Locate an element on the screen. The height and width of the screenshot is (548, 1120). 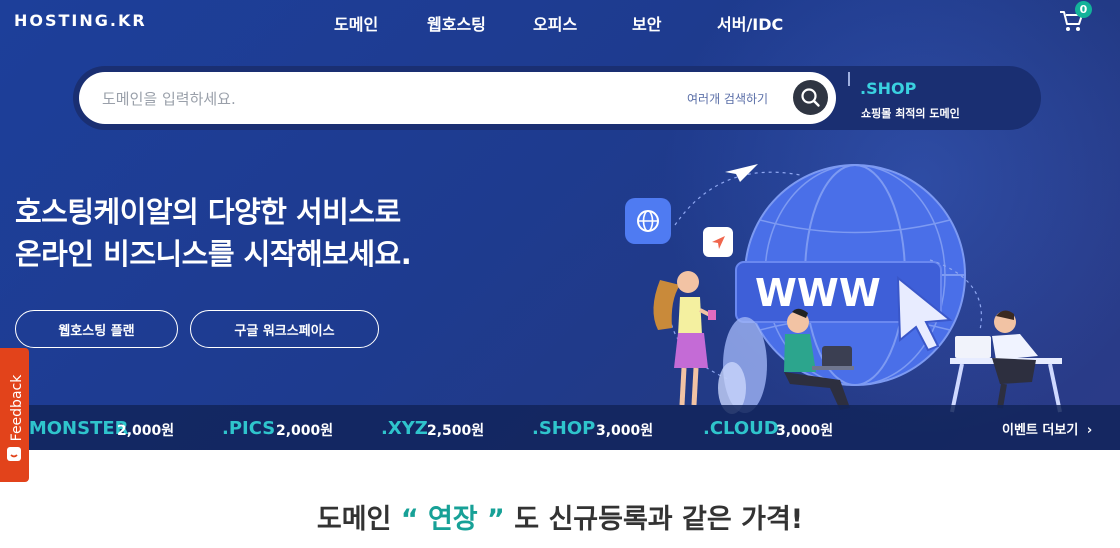
ticker-tld: .MONSTER is located at coordinates (75, 428).